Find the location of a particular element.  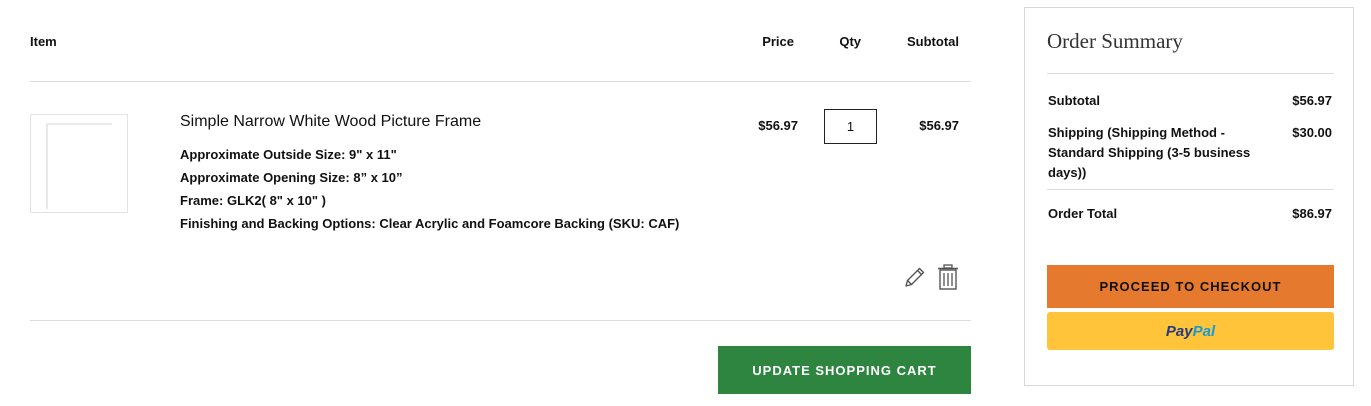

paypal-button: PayPal is located at coordinates (1190, 331).